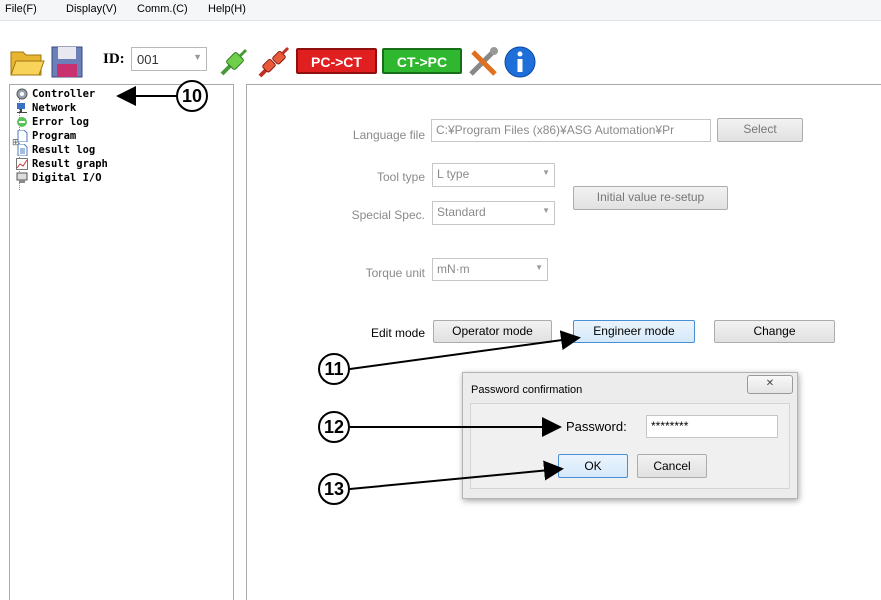 The height and width of the screenshot is (600, 881). I want to click on callout-11: 11, so click(334, 369).